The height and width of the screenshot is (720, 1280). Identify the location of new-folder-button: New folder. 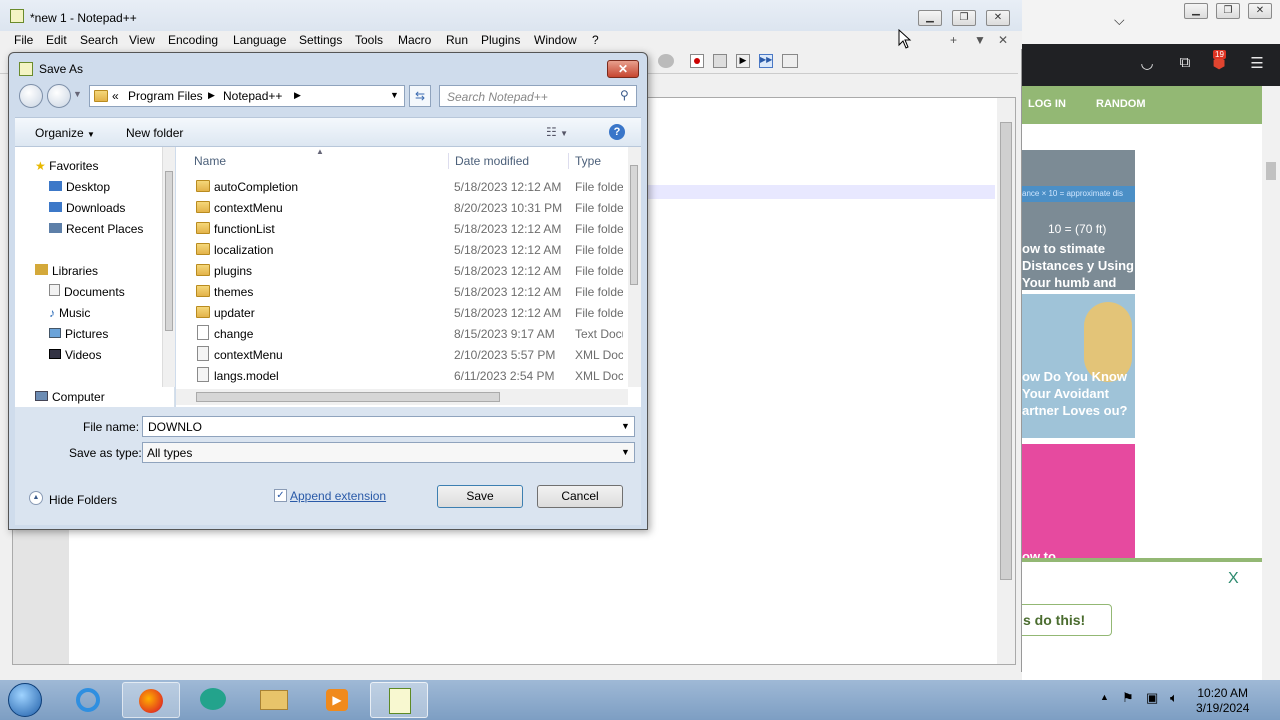
(154, 133).